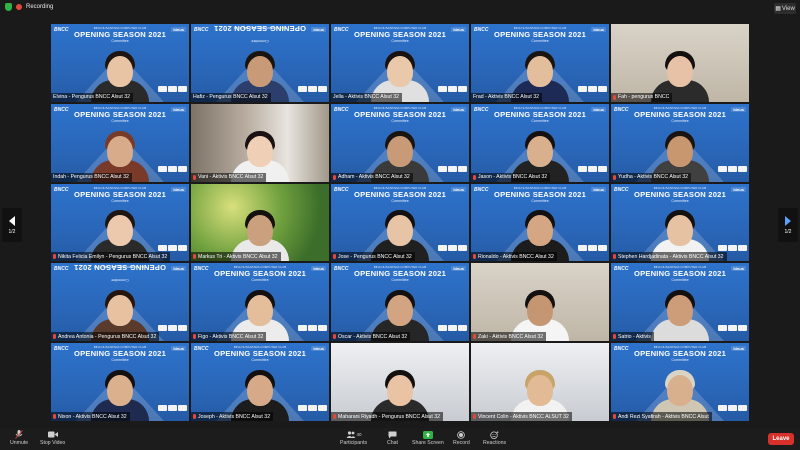  What do you see at coordinates (680, 63) in the screenshot?
I see `participant-tile: Fah - pengurus BNCC` at bounding box center [680, 63].